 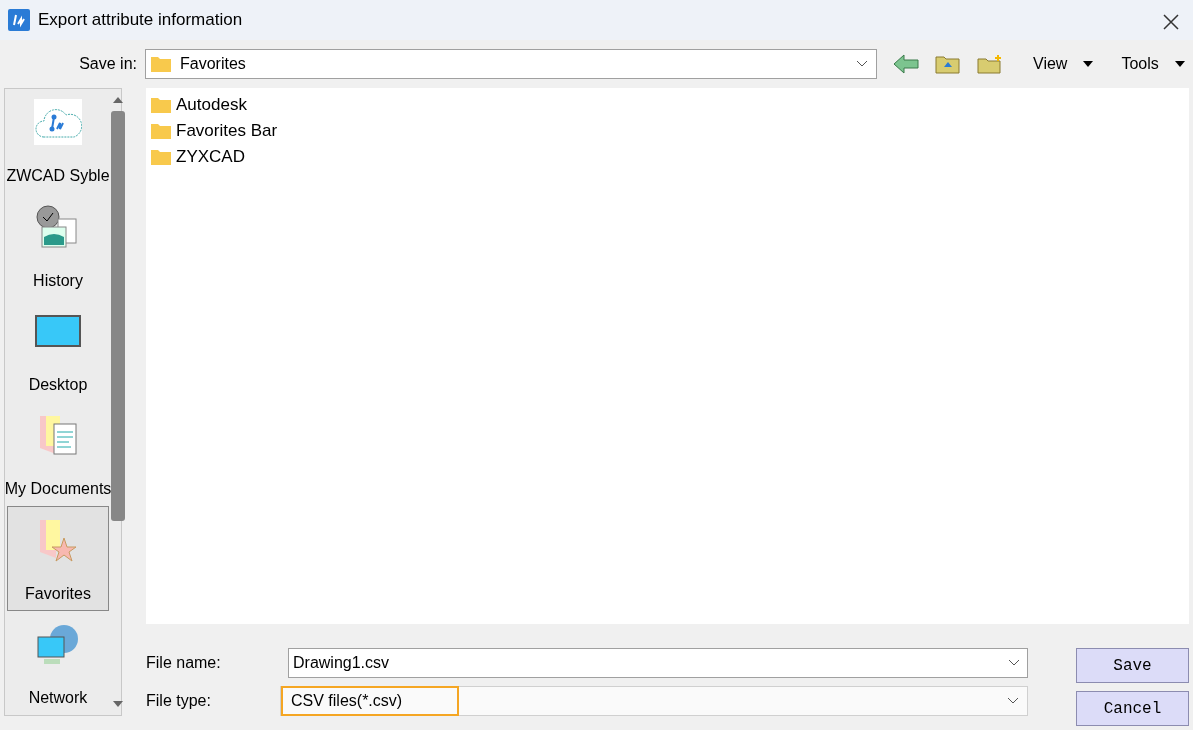 What do you see at coordinates (658, 663) in the screenshot?
I see `file-name-field: Drawing1.csv` at bounding box center [658, 663].